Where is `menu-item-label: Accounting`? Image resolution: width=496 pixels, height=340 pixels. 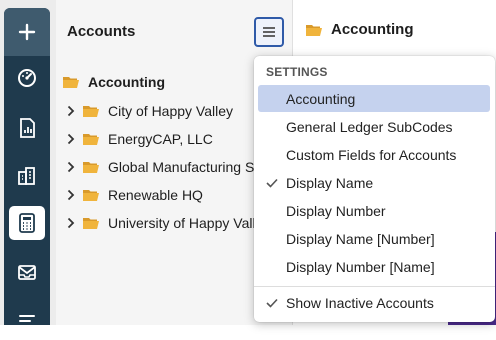 menu-item-label: Accounting is located at coordinates (321, 98).